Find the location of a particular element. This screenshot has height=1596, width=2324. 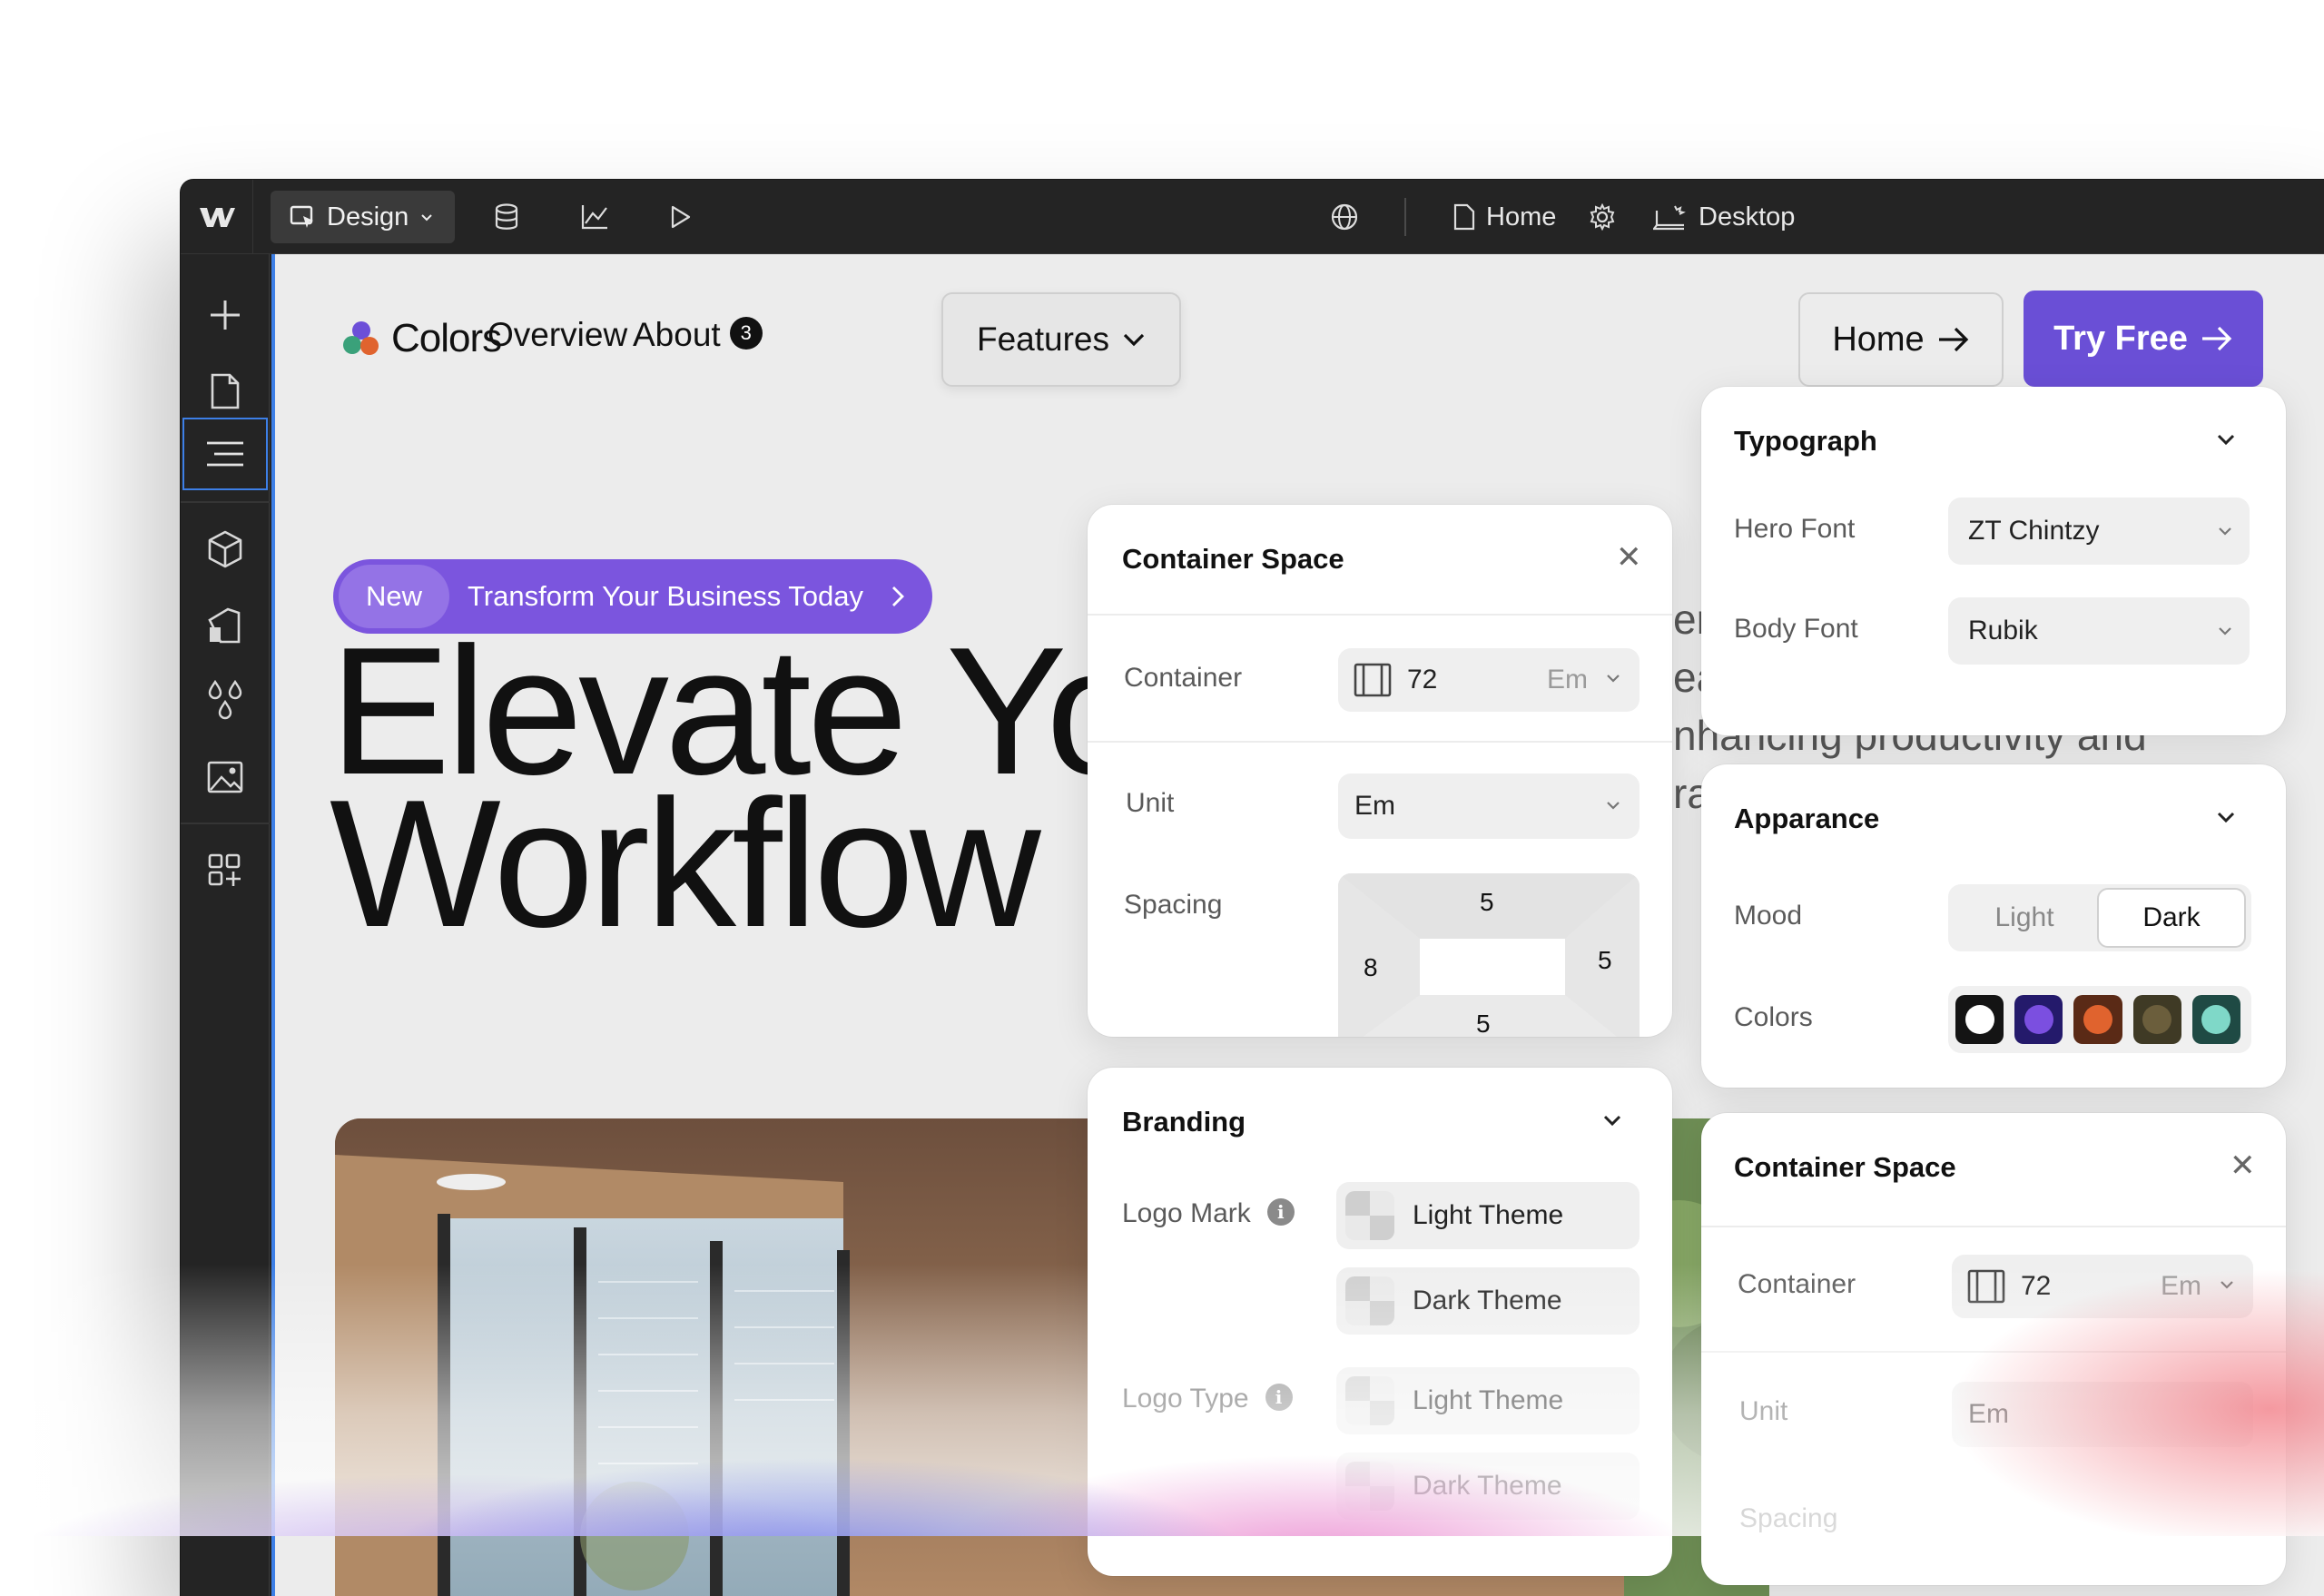

logo-mark-dark-theme-label: Dark Theme is located at coordinates (1487, 1300).